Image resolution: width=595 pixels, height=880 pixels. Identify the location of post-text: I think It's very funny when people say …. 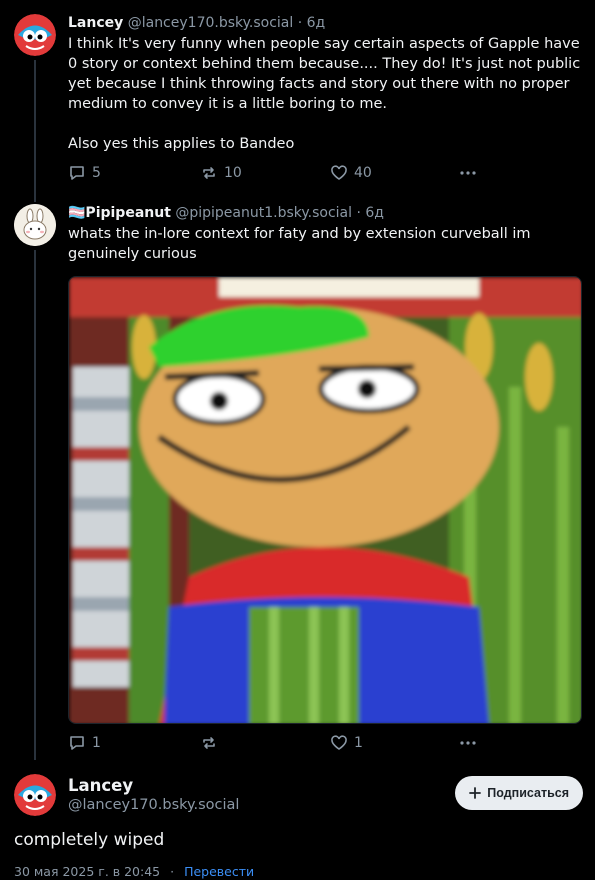
(324, 94).